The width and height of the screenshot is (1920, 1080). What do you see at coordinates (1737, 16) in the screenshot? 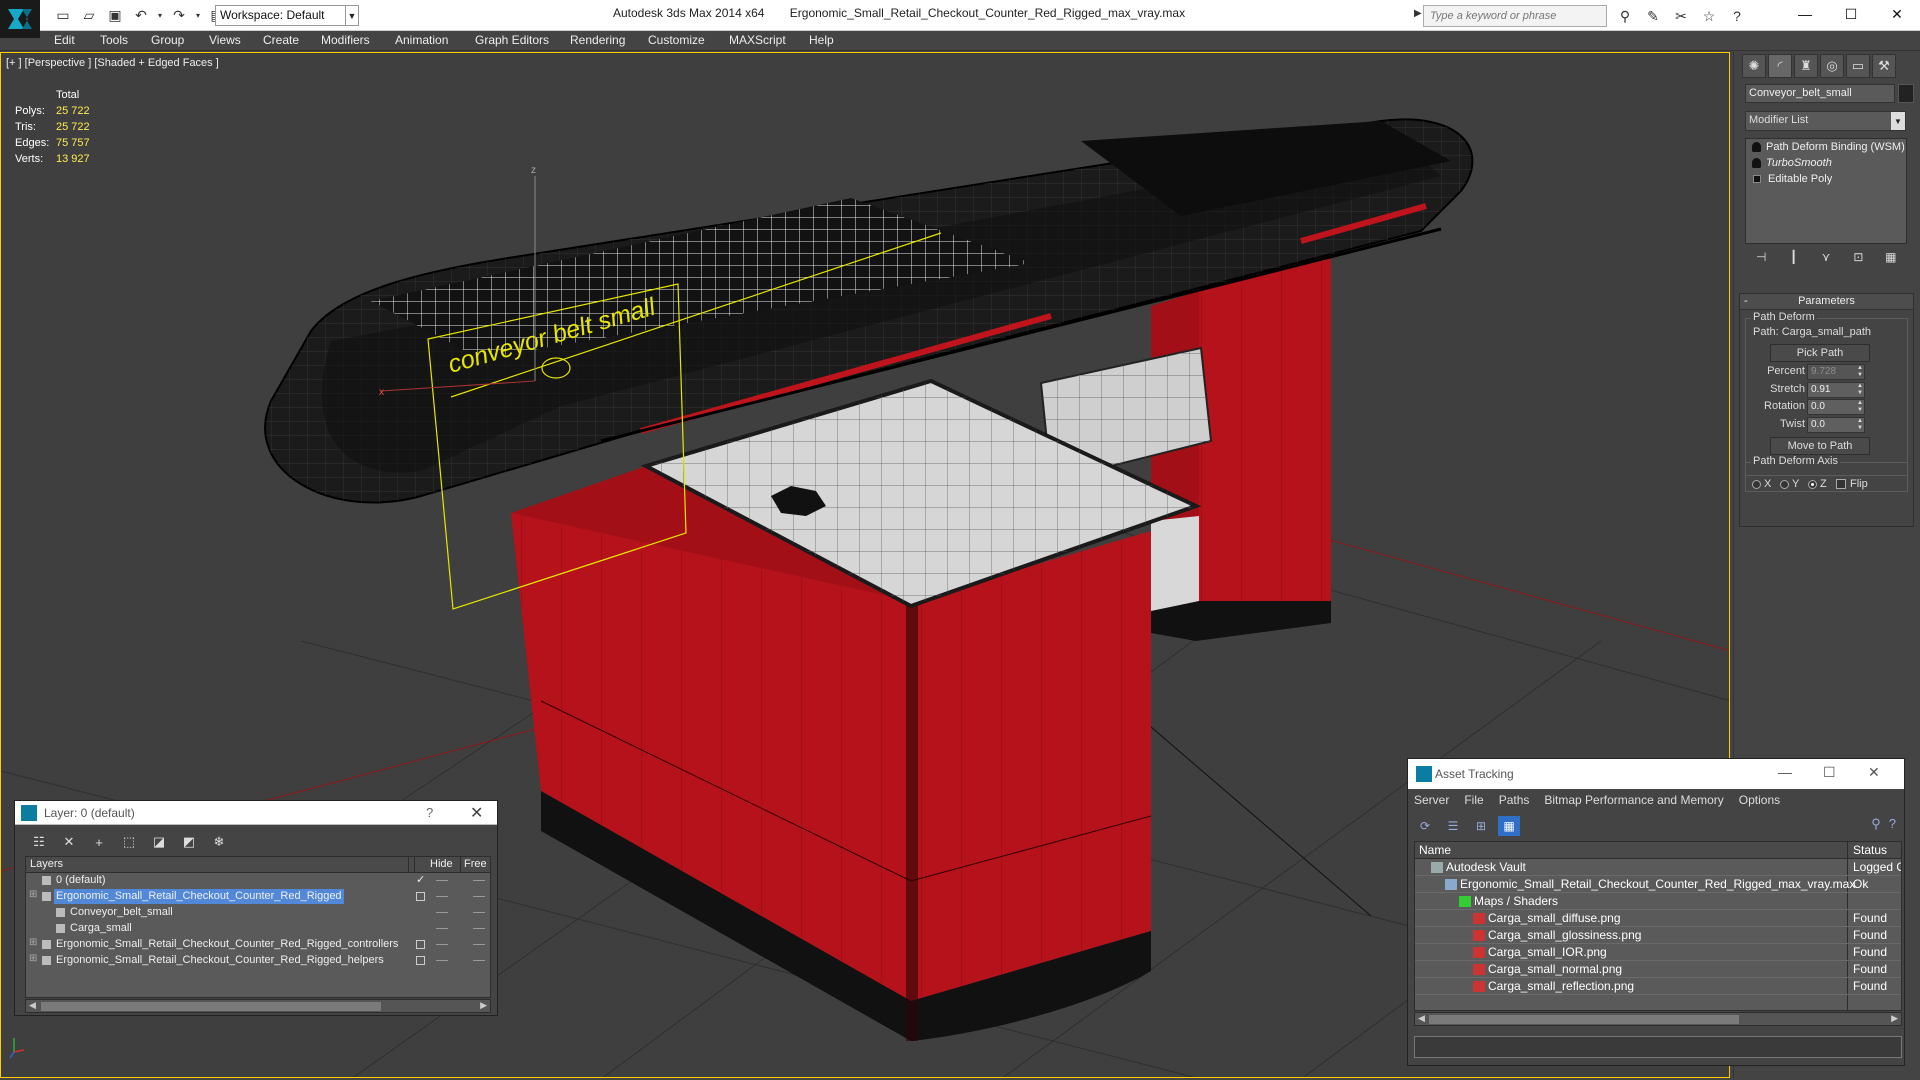
I see `help-icon: ?` at bounding box center [1737, 16].